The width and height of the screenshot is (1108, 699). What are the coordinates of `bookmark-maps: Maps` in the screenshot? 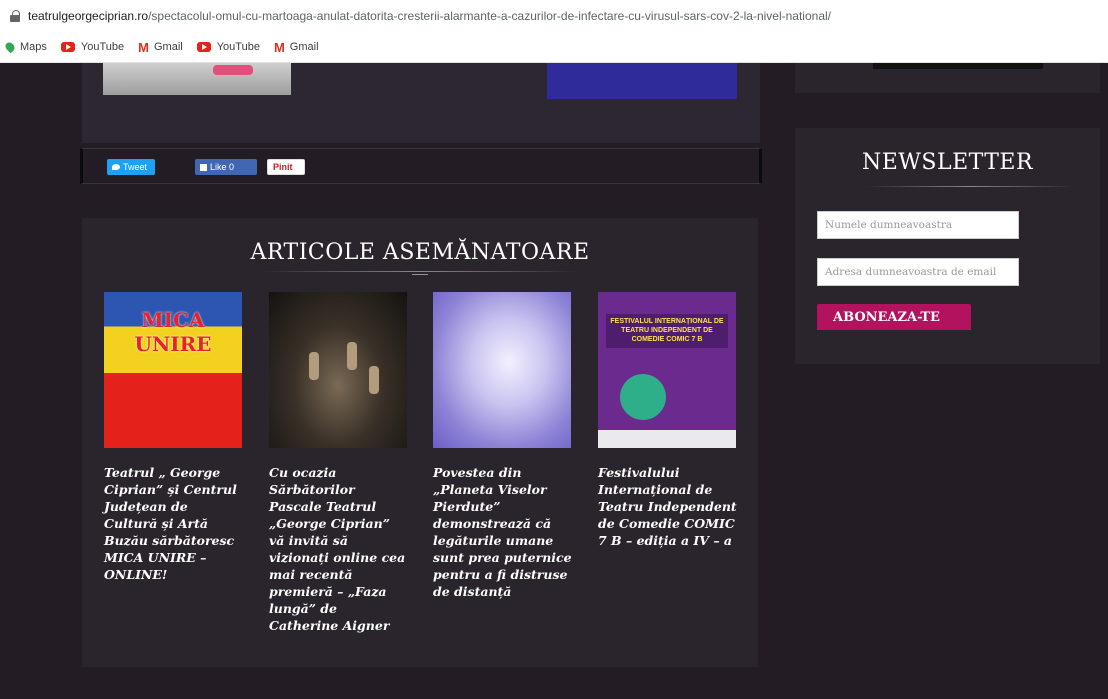 It's located at (25, 47).